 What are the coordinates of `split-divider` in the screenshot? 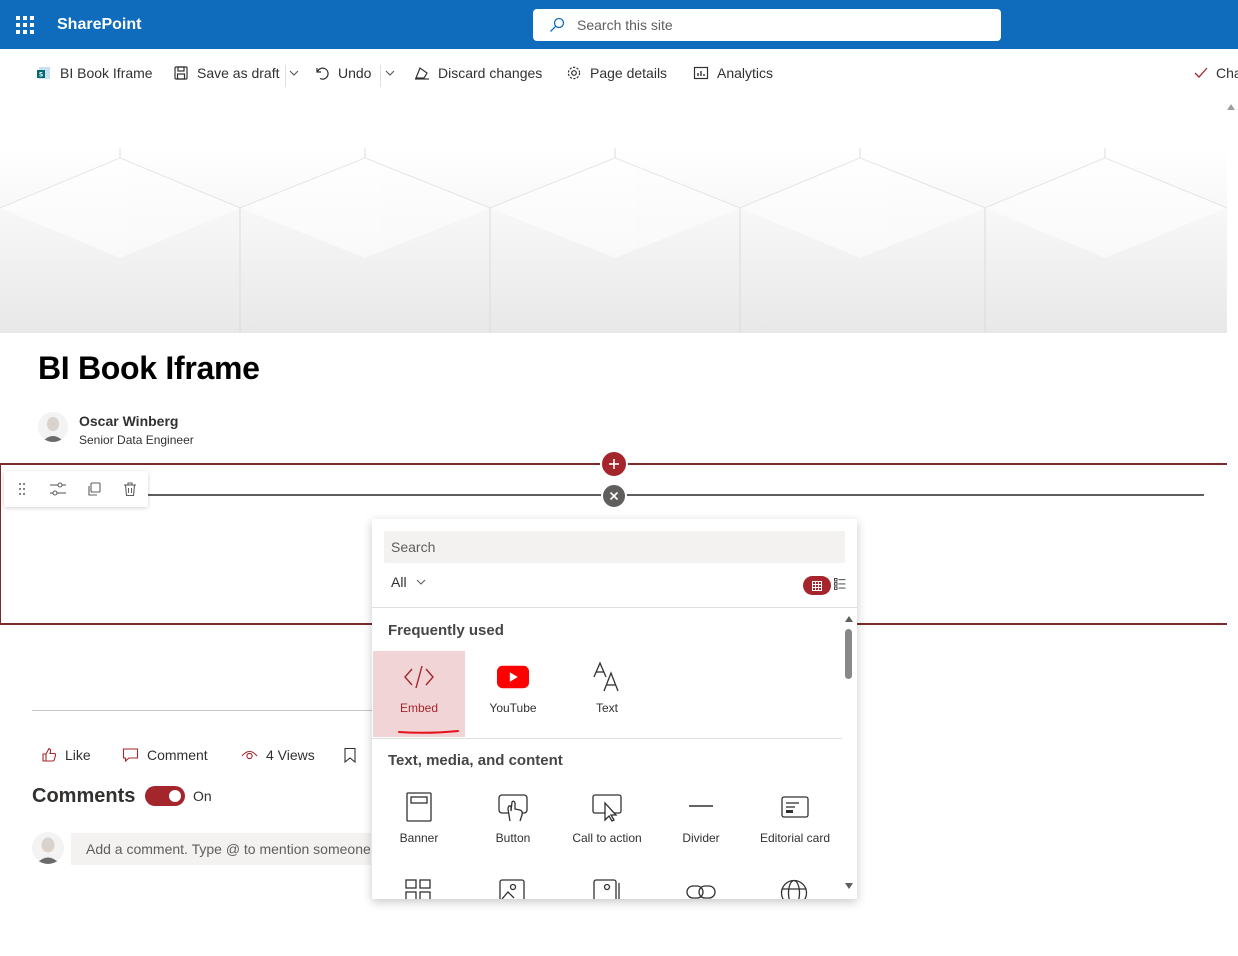 It's located at (285, 76).